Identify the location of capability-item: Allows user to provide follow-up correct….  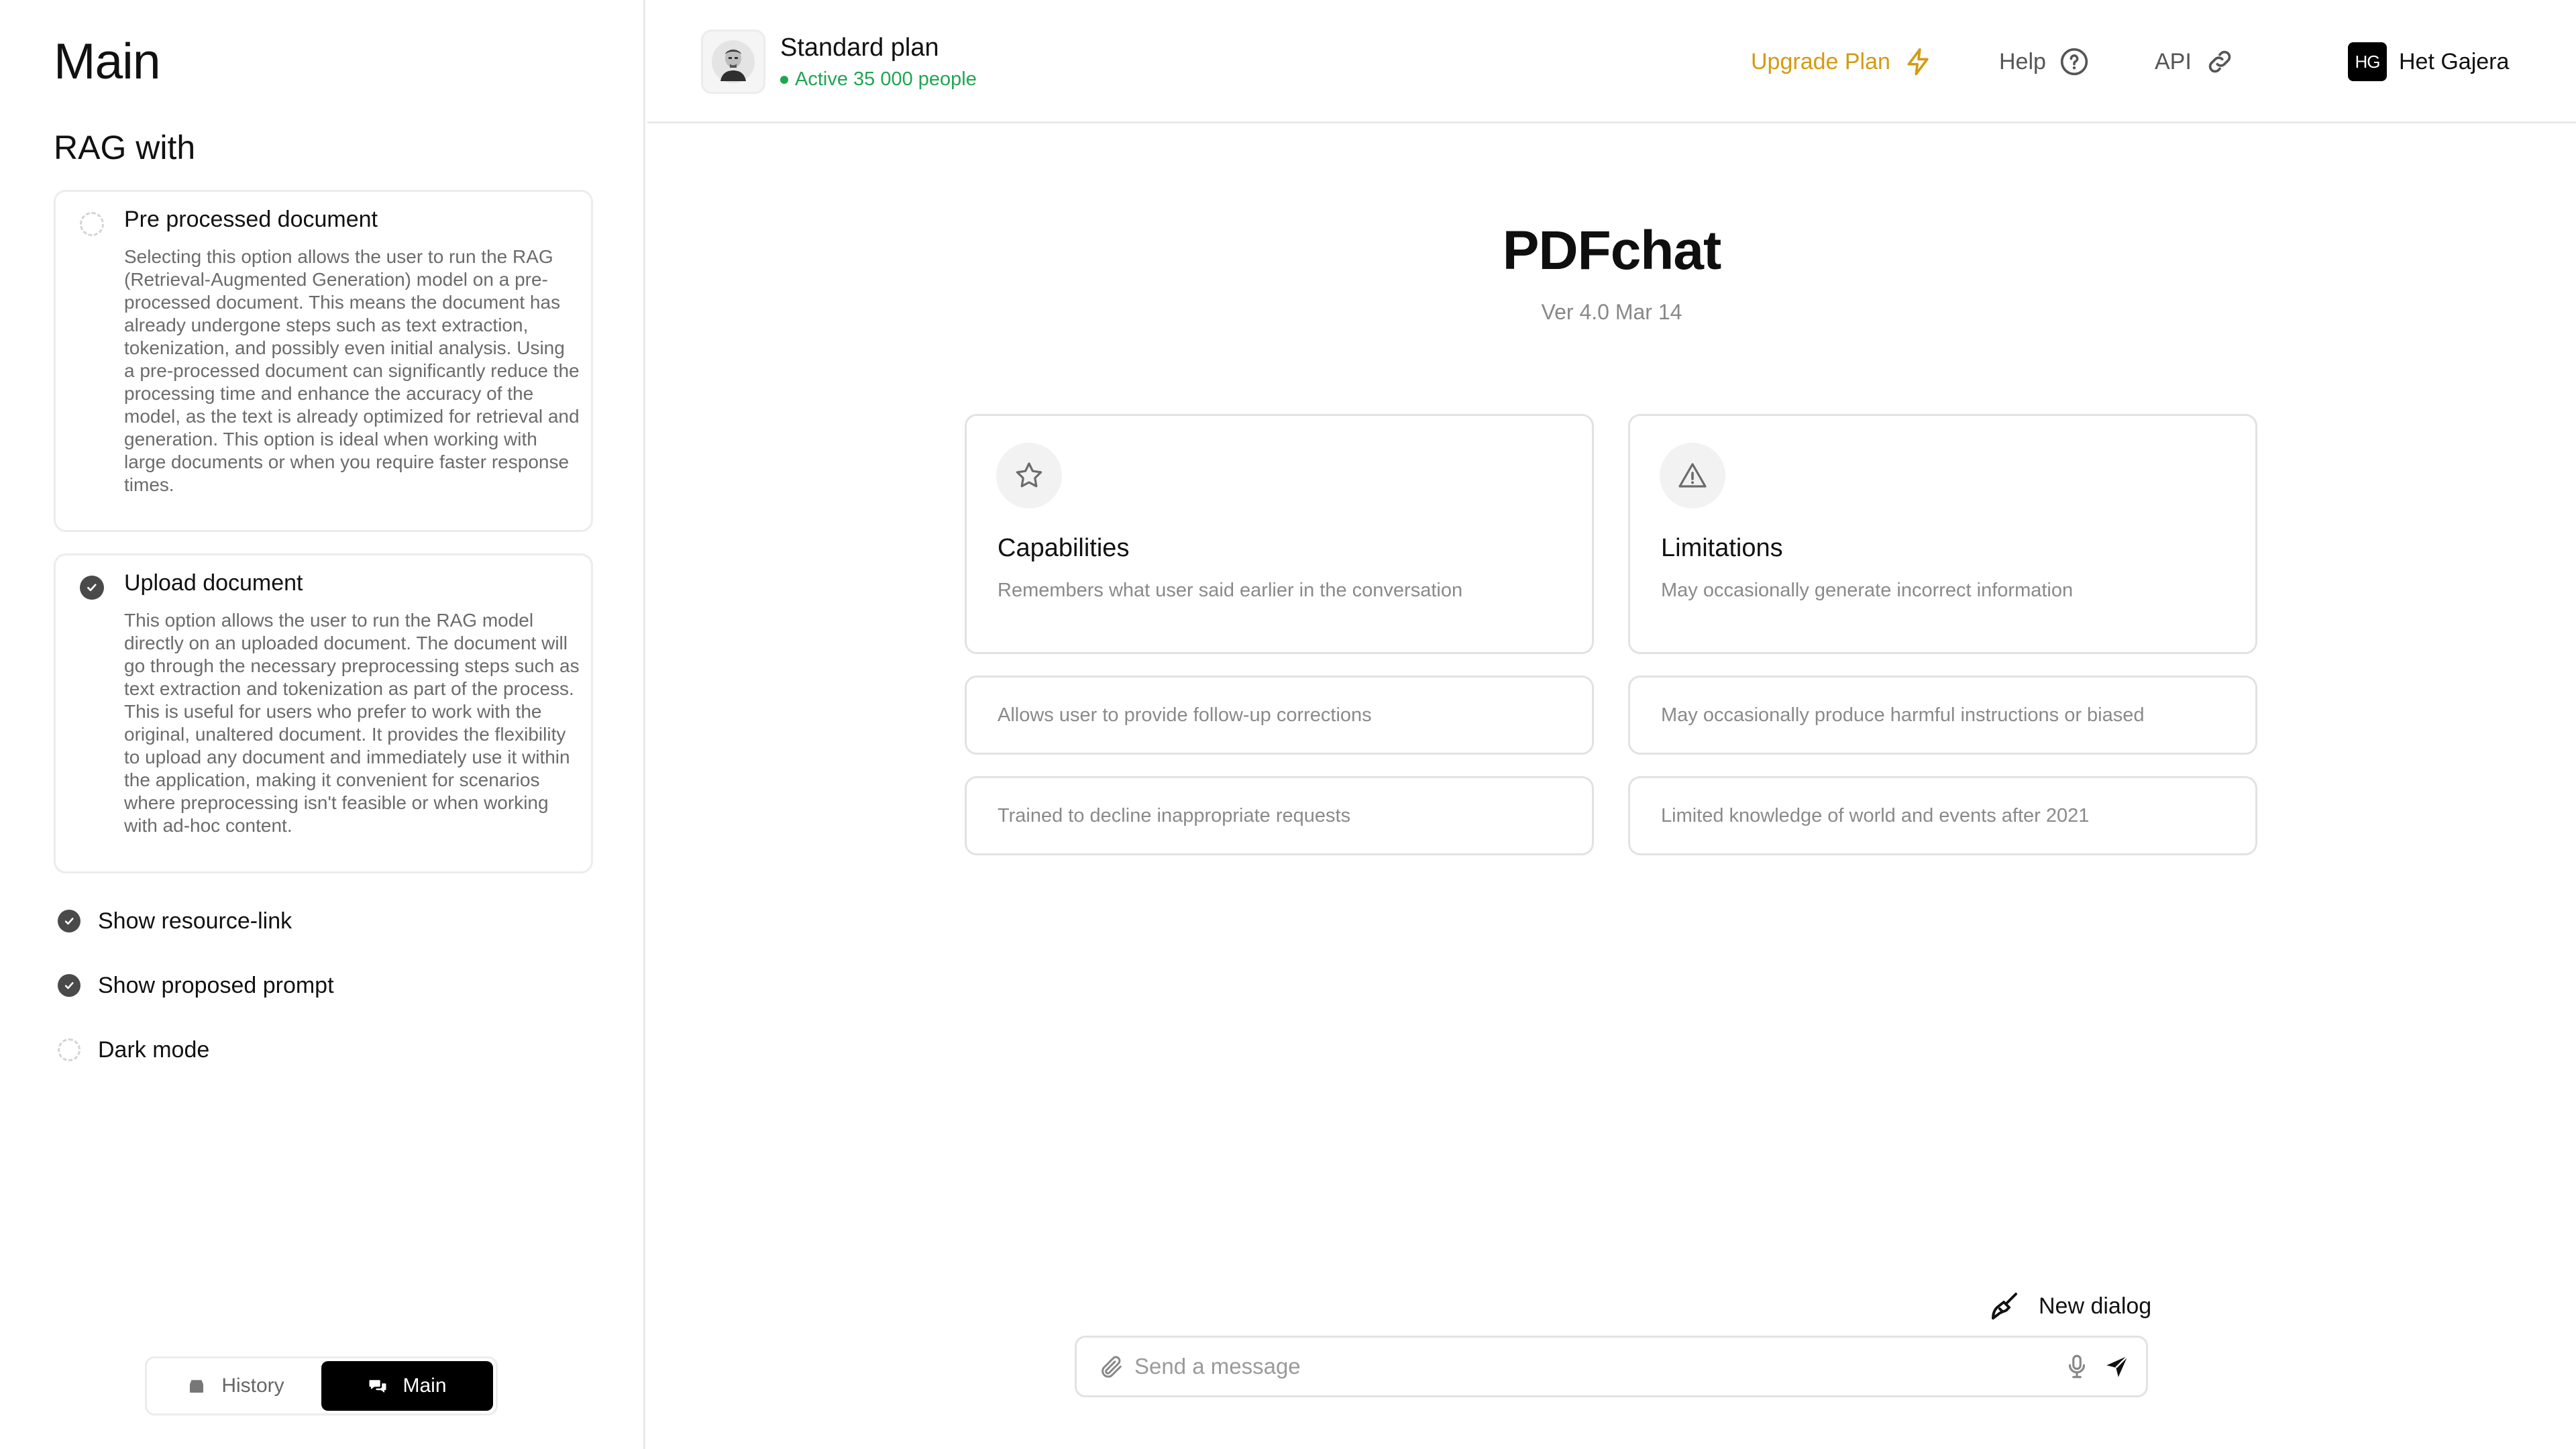
(1185, 715).